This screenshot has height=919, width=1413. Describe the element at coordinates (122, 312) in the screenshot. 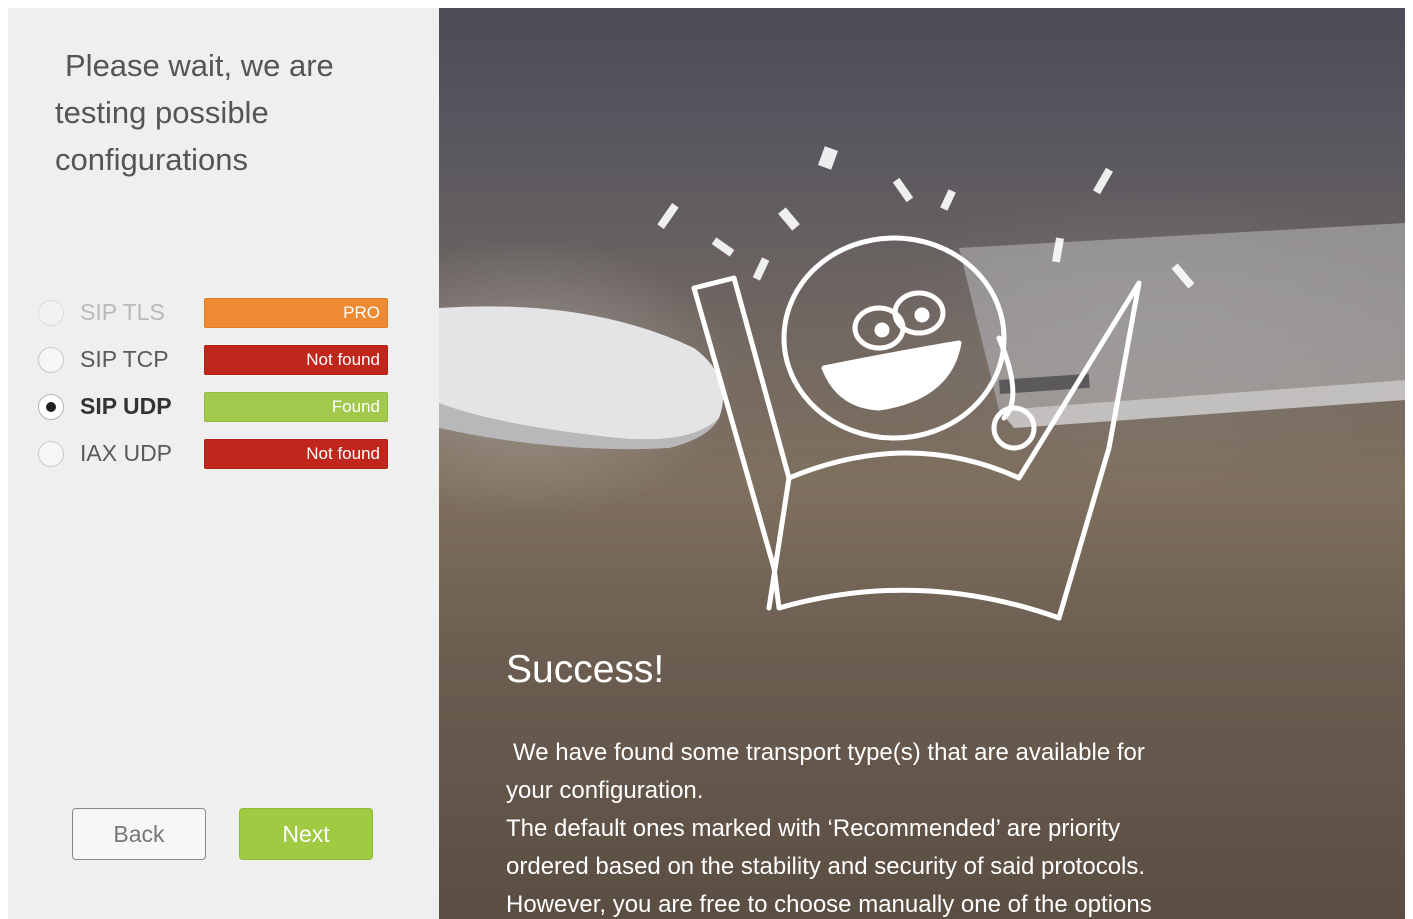

I see `option-label: SIP TLS` at that location.